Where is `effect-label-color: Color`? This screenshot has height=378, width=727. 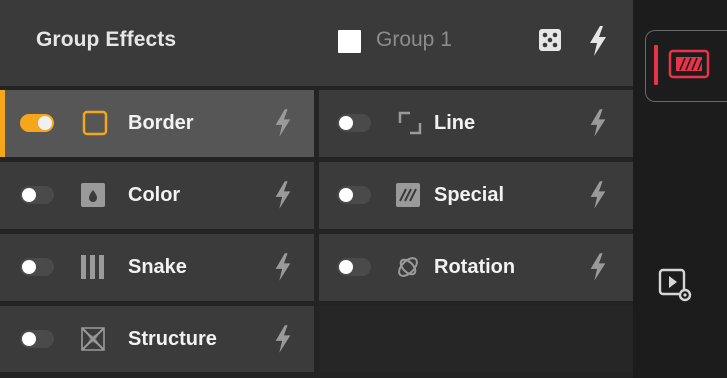 effect-label-color: Color is located at coordinates (154, 195).